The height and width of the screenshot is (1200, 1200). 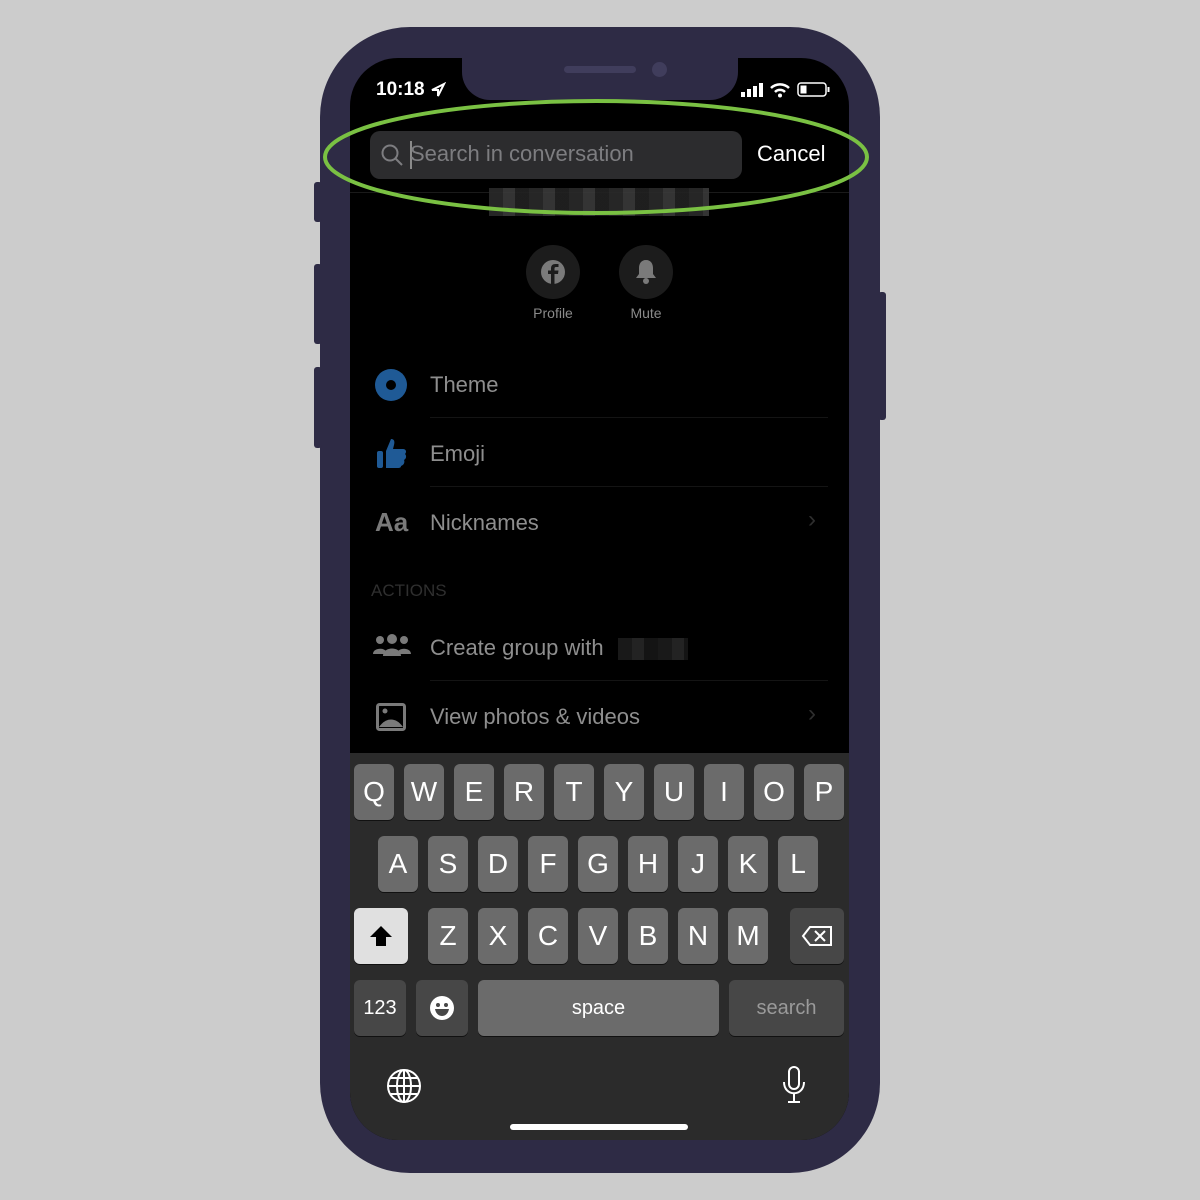 I want to click on cancel-button: Cancel, so click(x=791, y=154).